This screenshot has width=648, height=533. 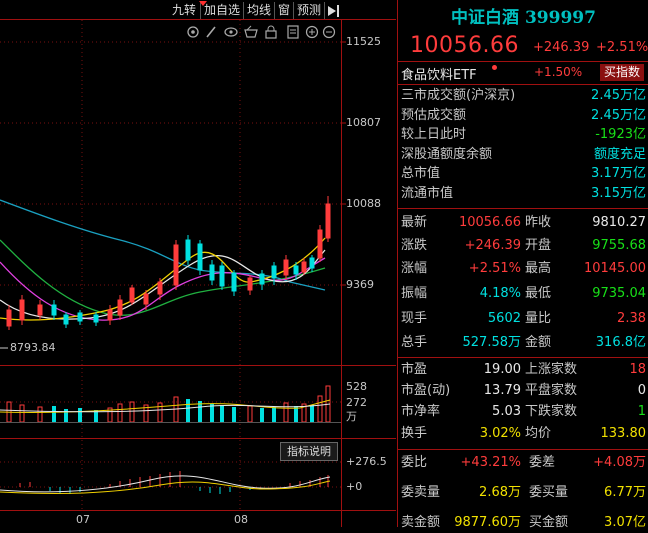 I want to click on stats-row: 最新 10056.66 昨收 9810.27, so click(x=523, y=222).